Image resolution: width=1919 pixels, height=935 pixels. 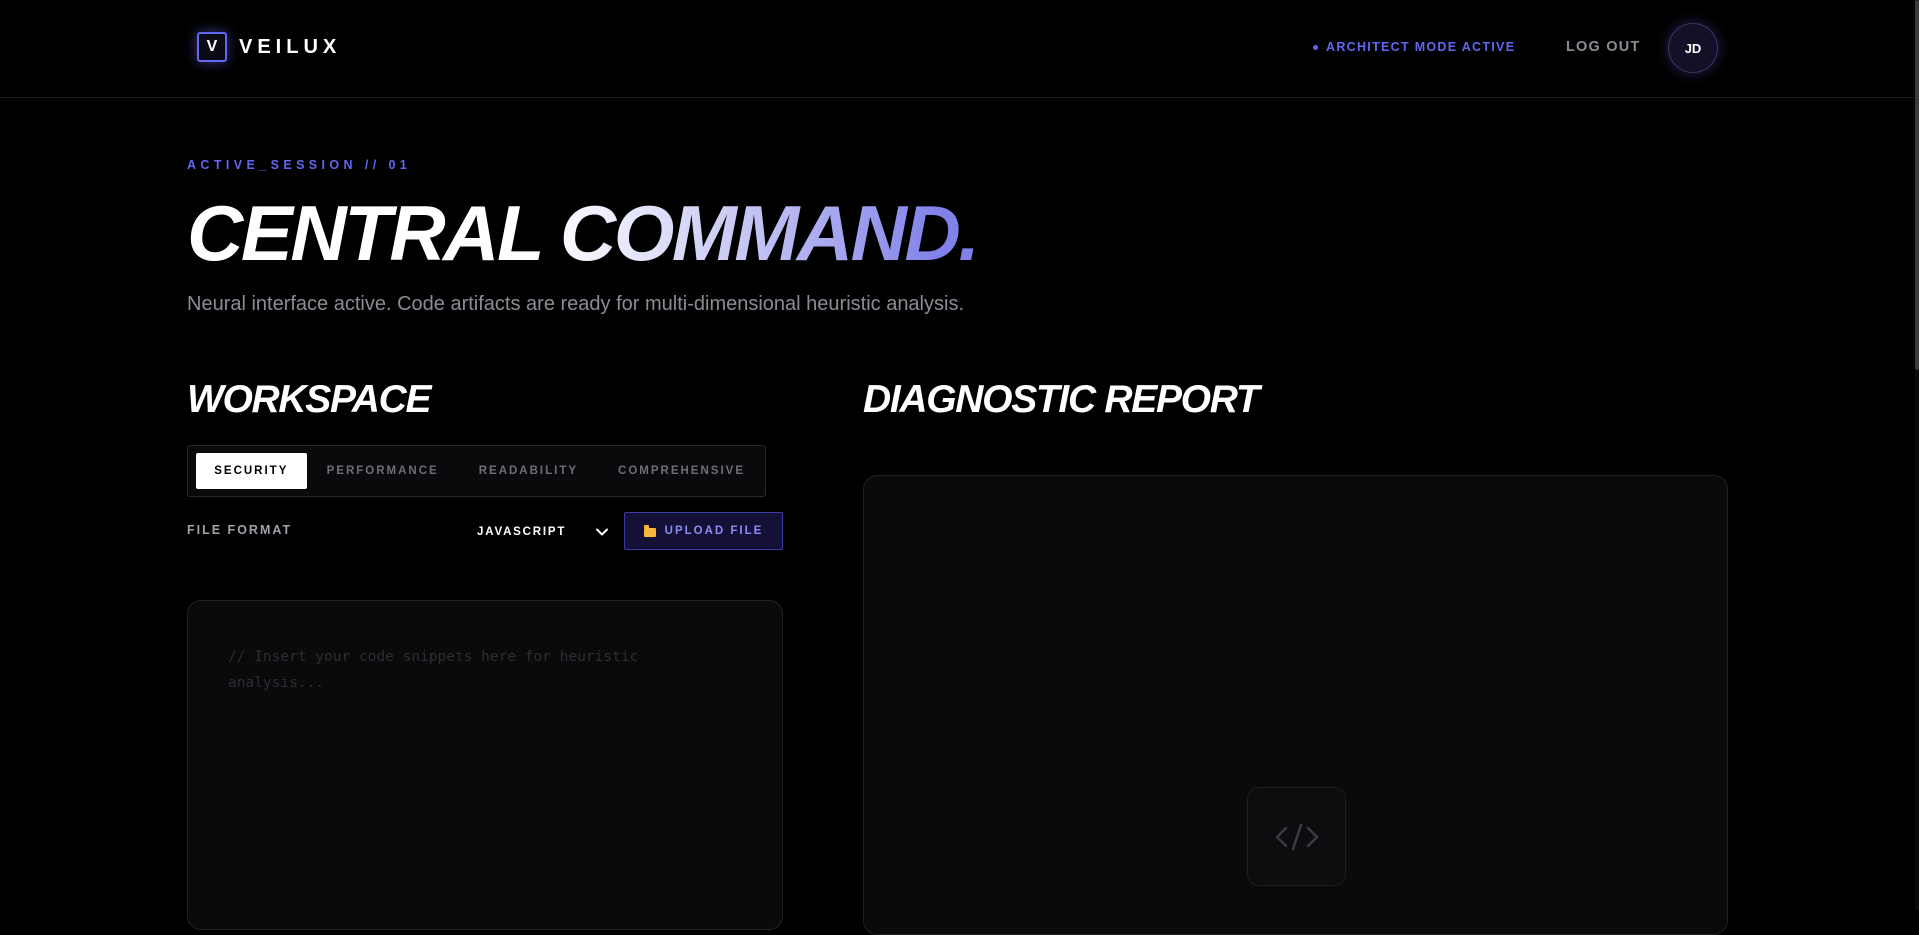 I want to click on brand-logo: V VEILUX, so click(x=269, y=47).